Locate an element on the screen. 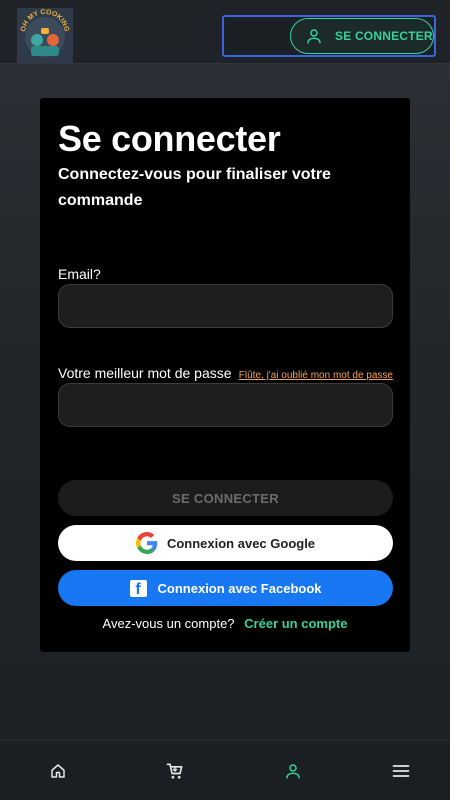 This screenshot has width=450, height=800. facebook-icon: f is located at coordinates (138, 588).